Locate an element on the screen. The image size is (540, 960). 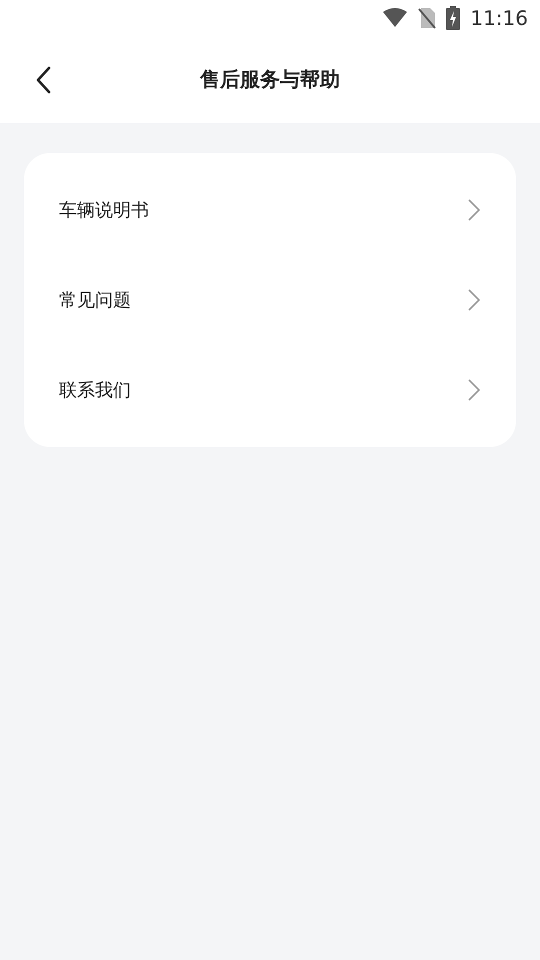
no-sim-icon is located at coordinates (427, 18).